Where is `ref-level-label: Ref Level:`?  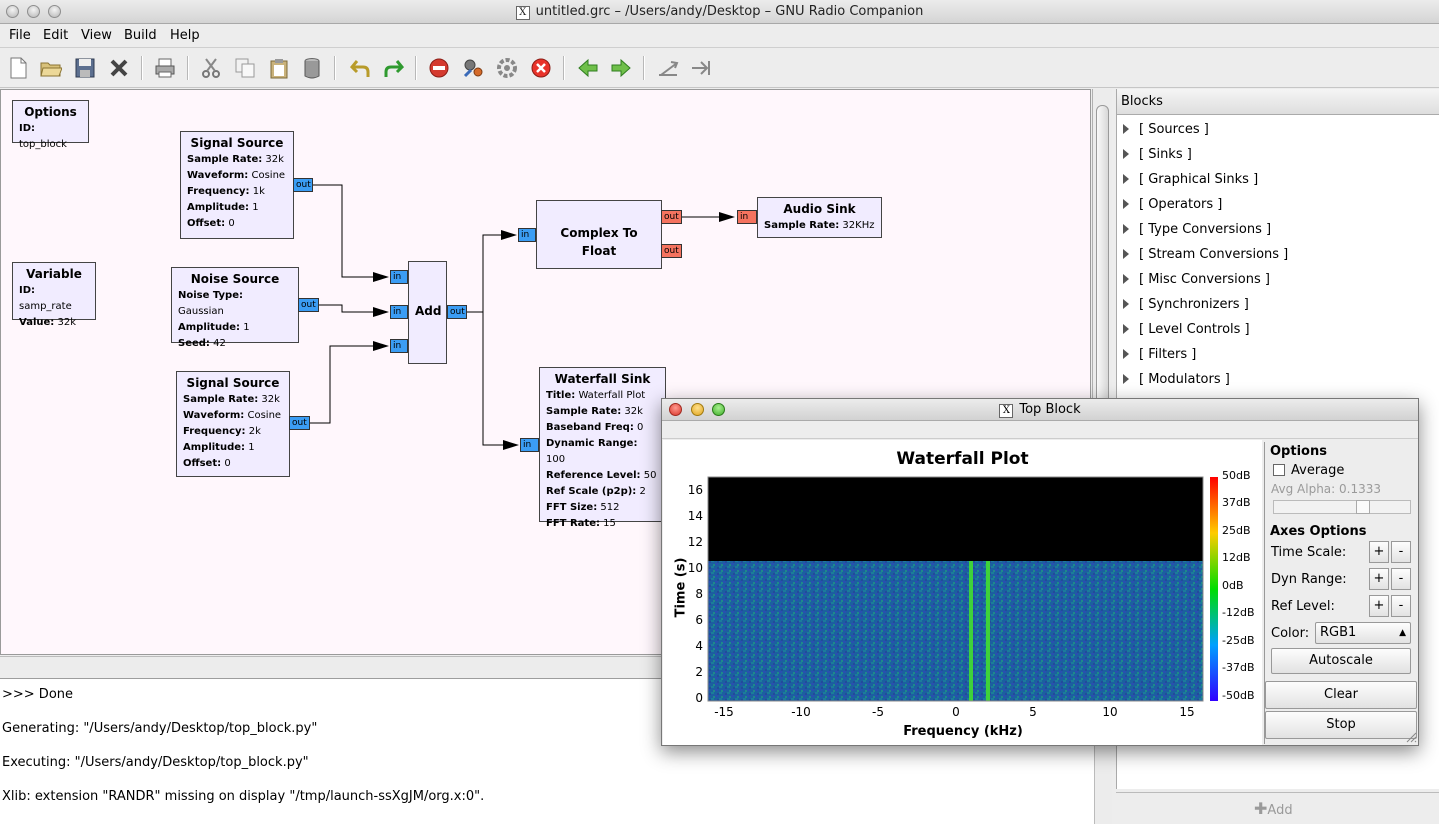
ref-level-label: Ref Level: is located at coordinates (1303, 606).